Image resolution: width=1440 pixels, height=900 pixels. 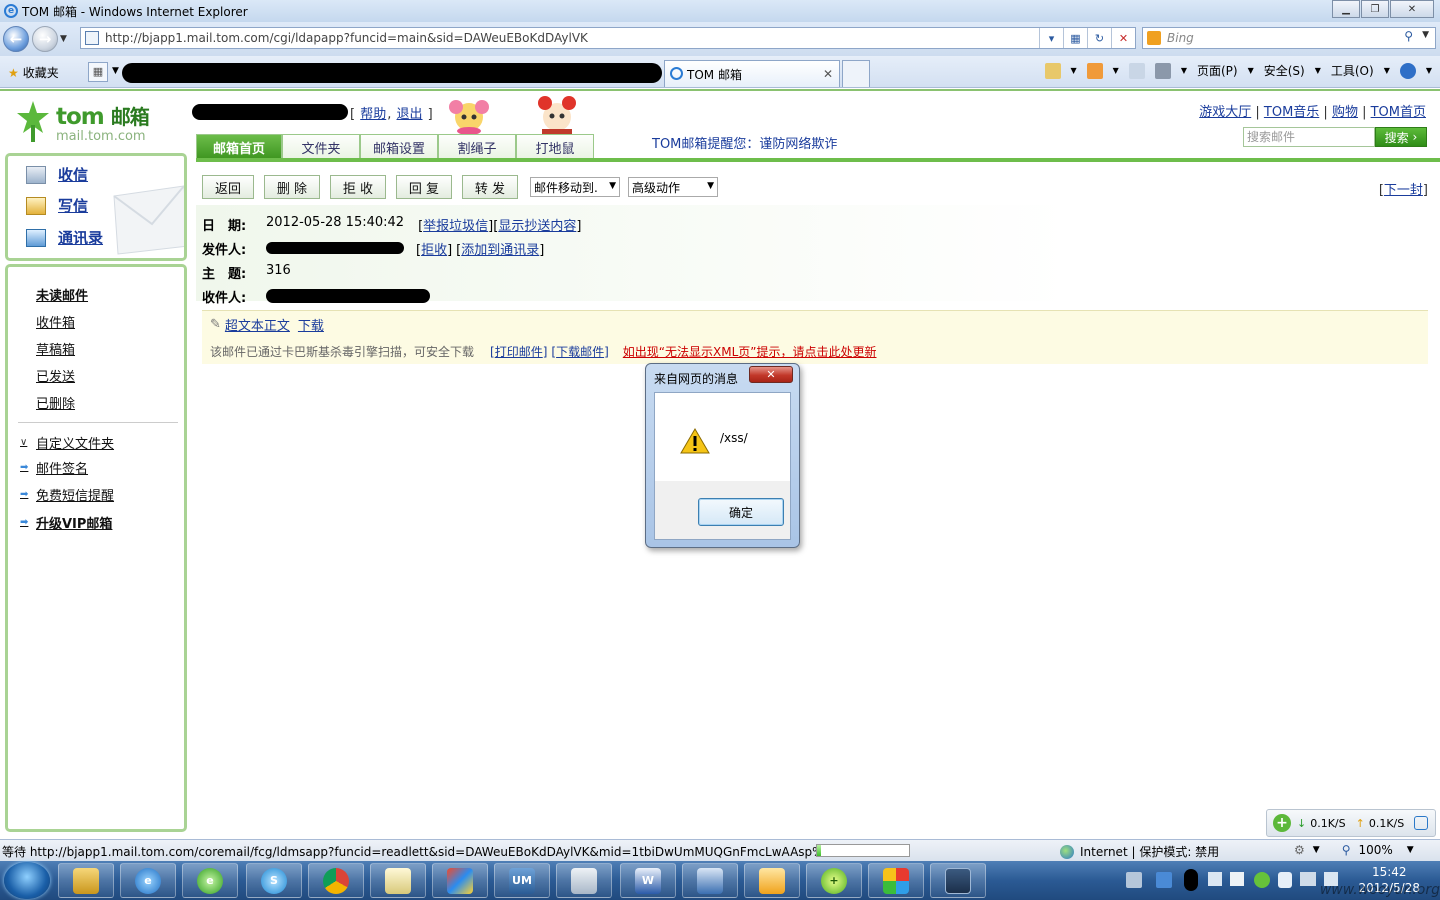 What do you see at coordinates (1217, 70) in the screenshot?
I see `page-menu: 页面(P)` at bounding box center [1217, 70].